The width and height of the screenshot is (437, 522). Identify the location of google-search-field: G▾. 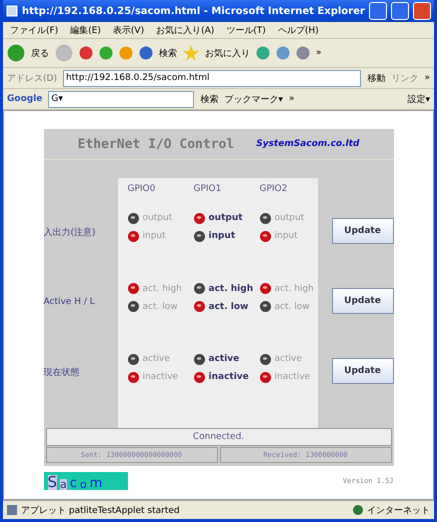
(121, 99).